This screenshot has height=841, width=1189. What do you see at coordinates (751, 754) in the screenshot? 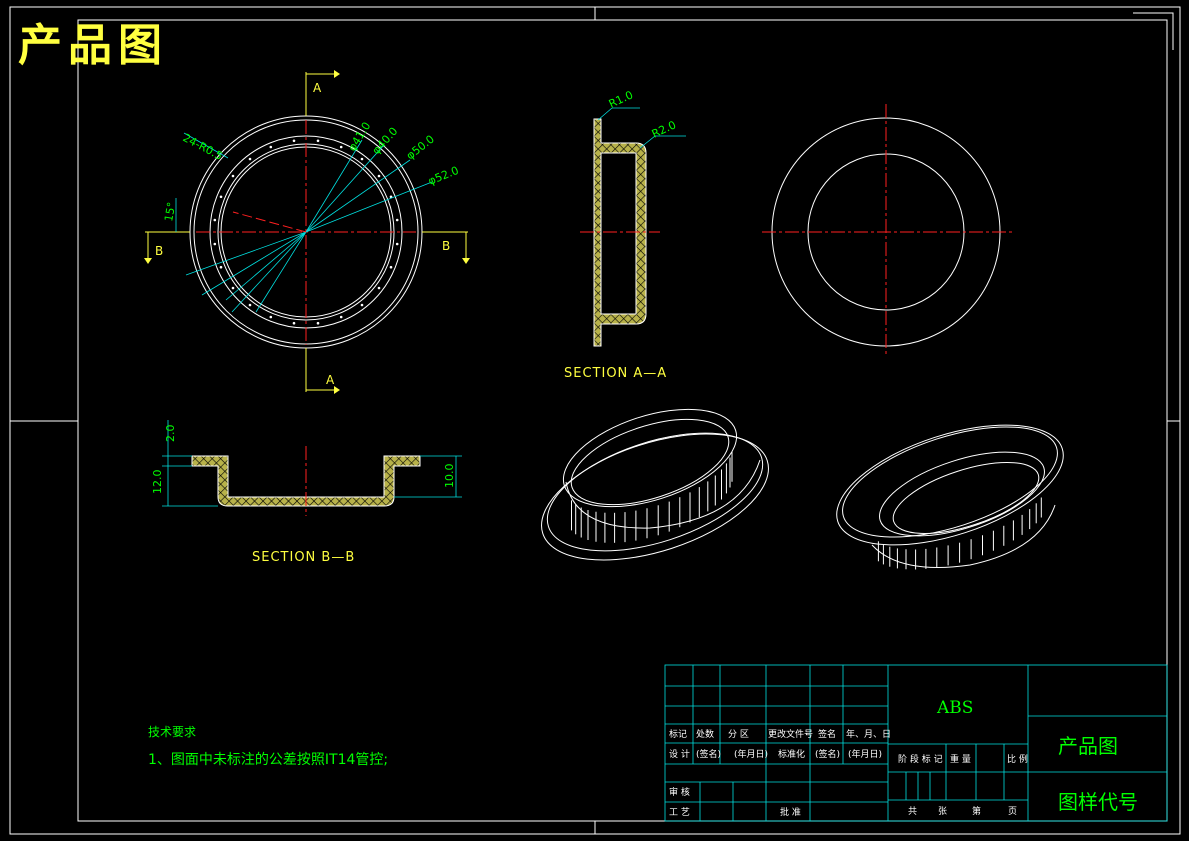
I see `tb-design-2: (年月日)` at bounding box center [751, 754].